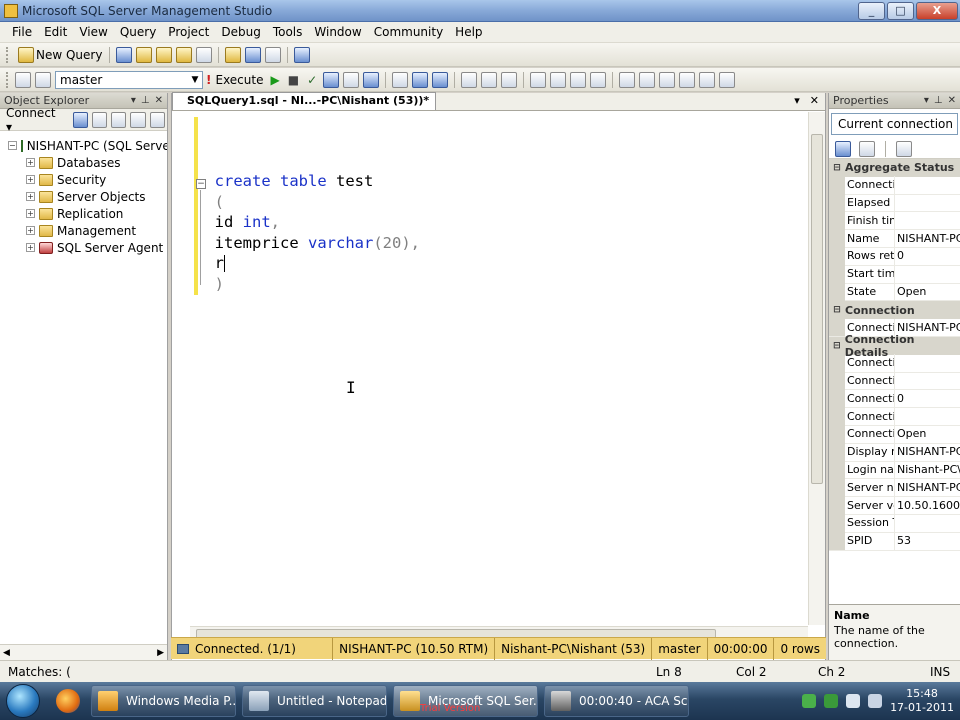 This screenshot has height=720, width=960. What do you see at coordinates (894, 310) in the screenshot?
I see `property-category: ⊟ Connection` at bounding box center [894, 310].